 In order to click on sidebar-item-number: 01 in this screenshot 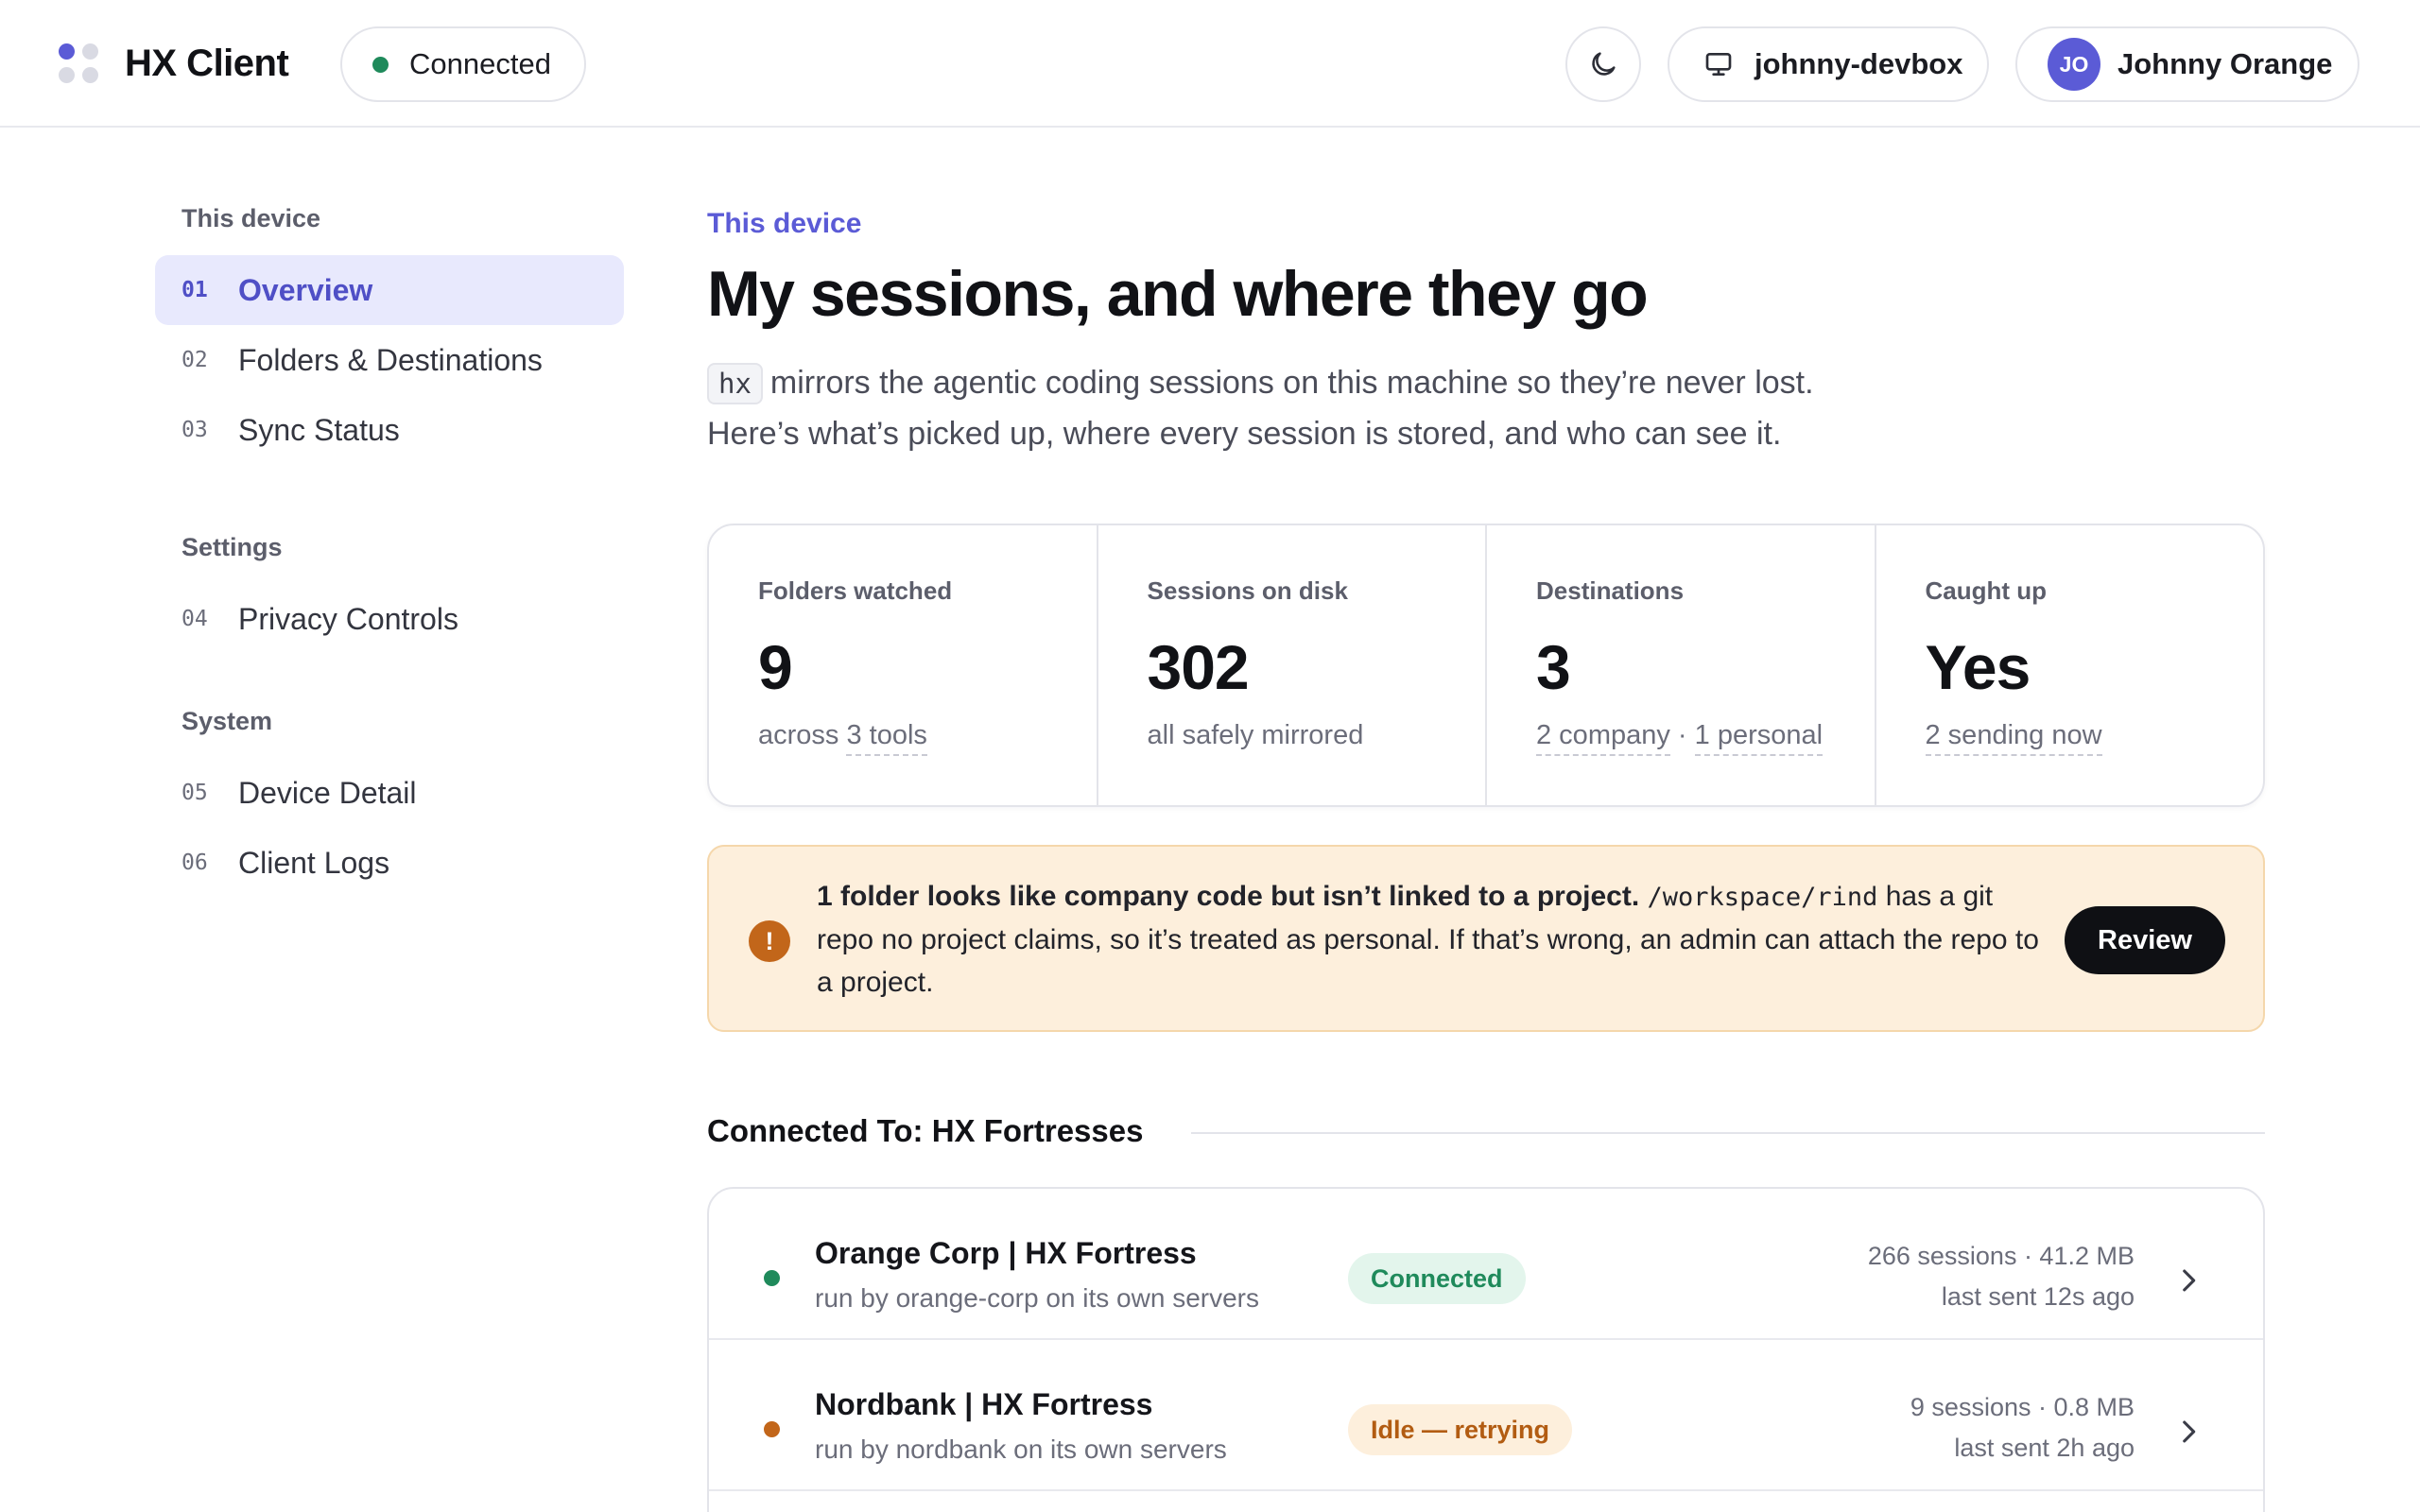, I will do `click(195, 290)`.